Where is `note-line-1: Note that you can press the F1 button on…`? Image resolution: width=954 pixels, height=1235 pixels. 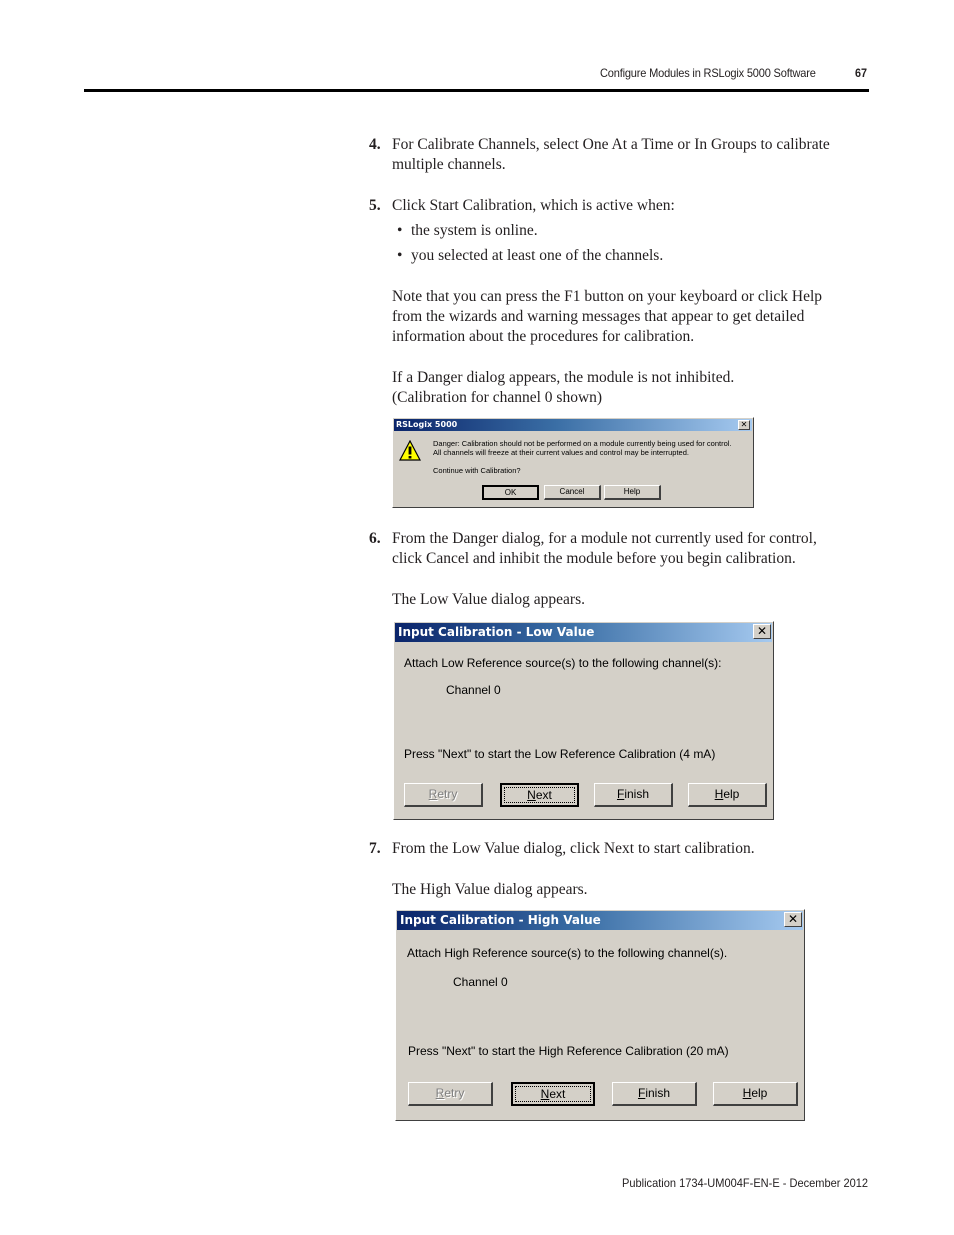
note-line-1: Note that you can press the F1 button on… is located at coordinates (607, 296).